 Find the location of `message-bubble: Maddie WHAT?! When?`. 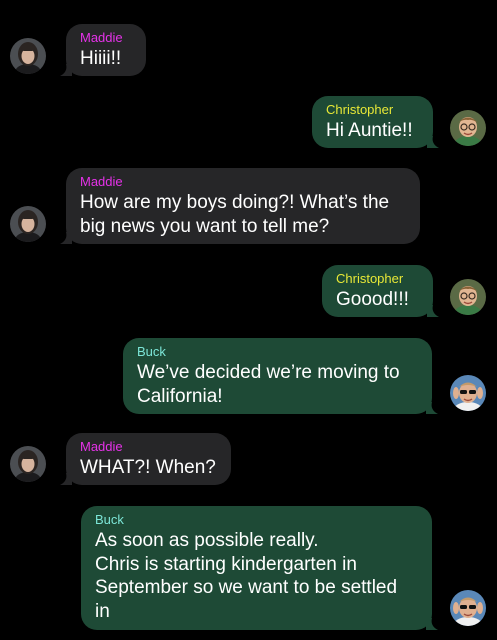

message-bubble: Maddie WHAT?! When? is located at coordinates (148, 459).